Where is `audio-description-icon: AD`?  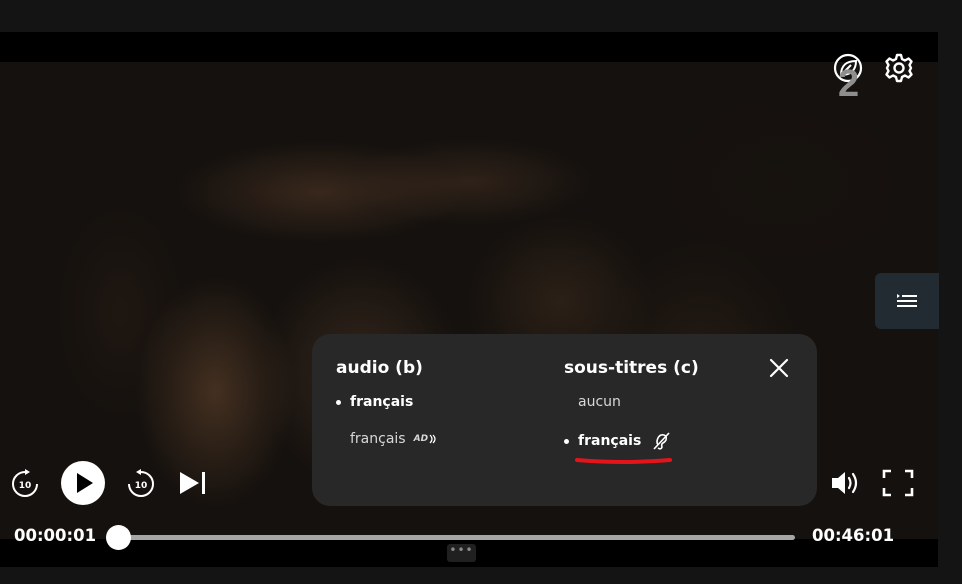 audio-description-icon: AD is located at coordinates (426, 439).